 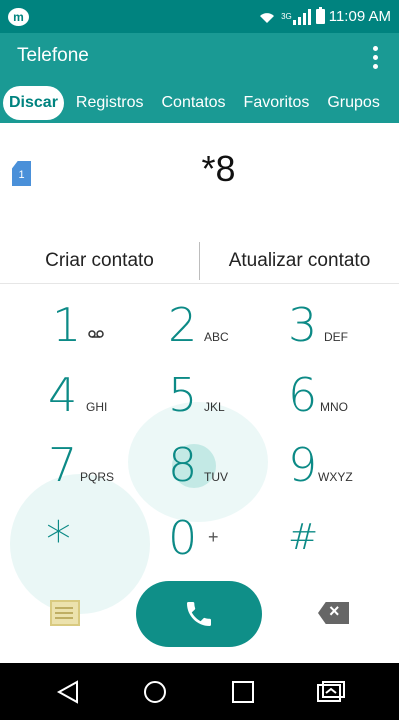 I want to click on phone-icon, so click(x=199, y=614).